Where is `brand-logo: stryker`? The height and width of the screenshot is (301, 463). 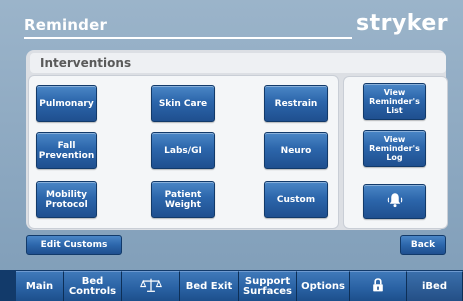 brand-logo: stryker is located at coordinates (402, 23).